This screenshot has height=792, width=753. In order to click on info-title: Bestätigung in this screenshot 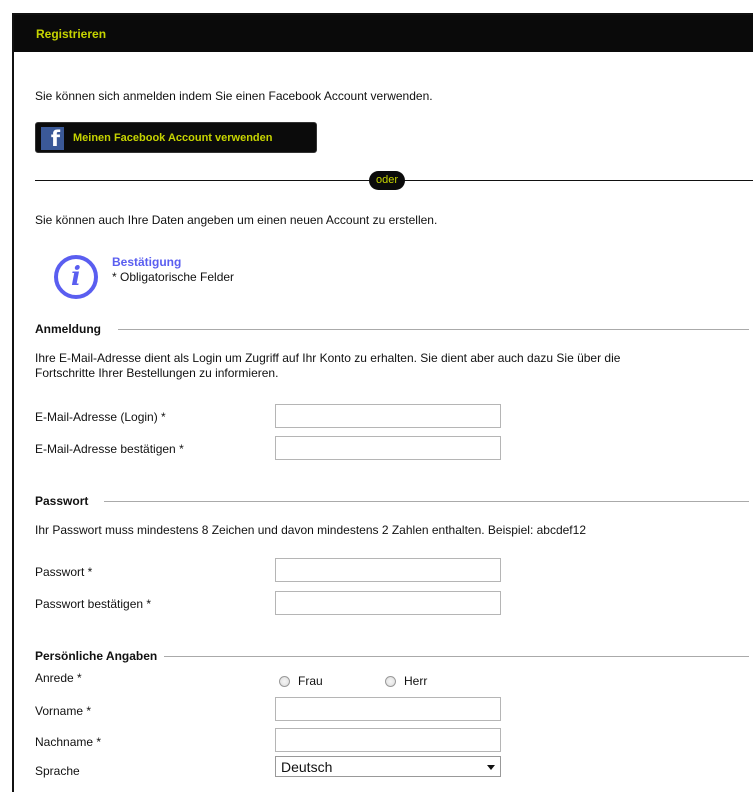, I will do `click(147, 262)`.